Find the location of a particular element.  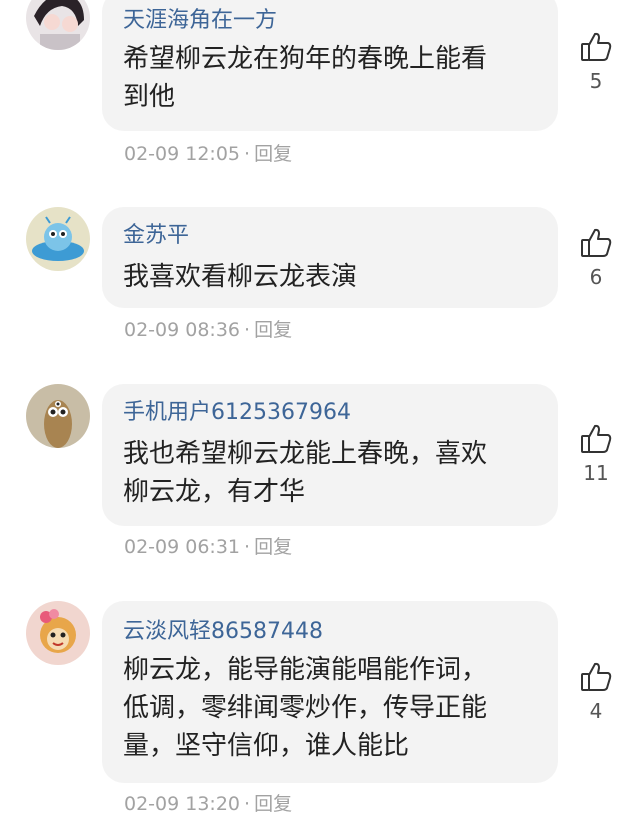

comment-text: 我也希望柳云龙能上春晚，喜欢 柳云龙，有才华 is located at coordinates (328, 473).